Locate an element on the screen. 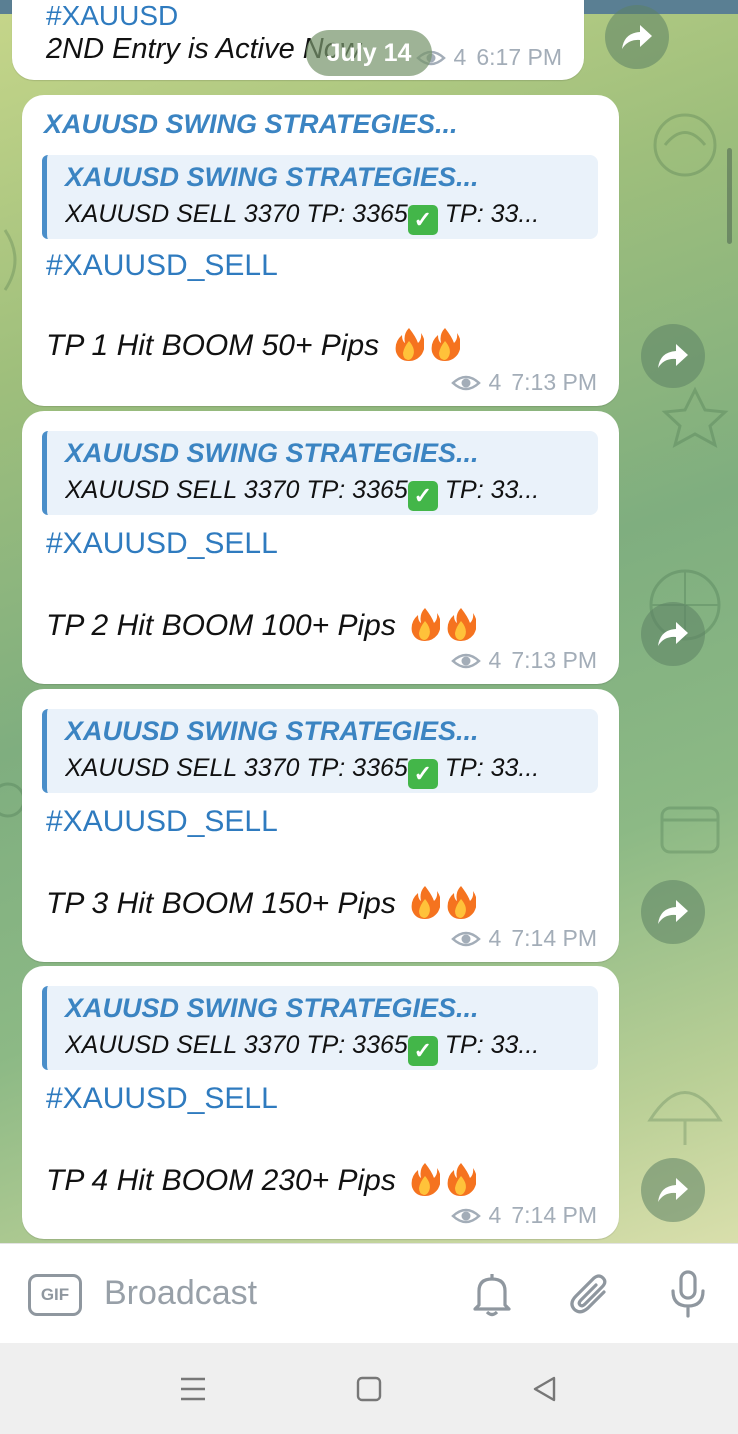 The image size is (738, 1434). bell-icon is located at coordinates (492, 1294).